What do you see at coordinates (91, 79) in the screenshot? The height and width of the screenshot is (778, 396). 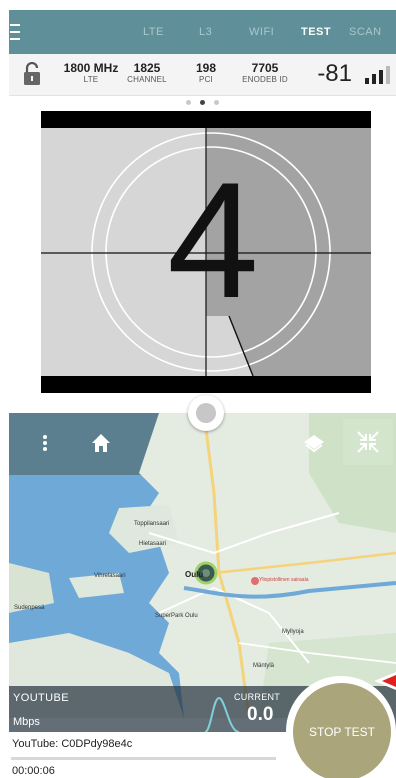 I see `band-label: LTE` at bounding box center [91, 79].